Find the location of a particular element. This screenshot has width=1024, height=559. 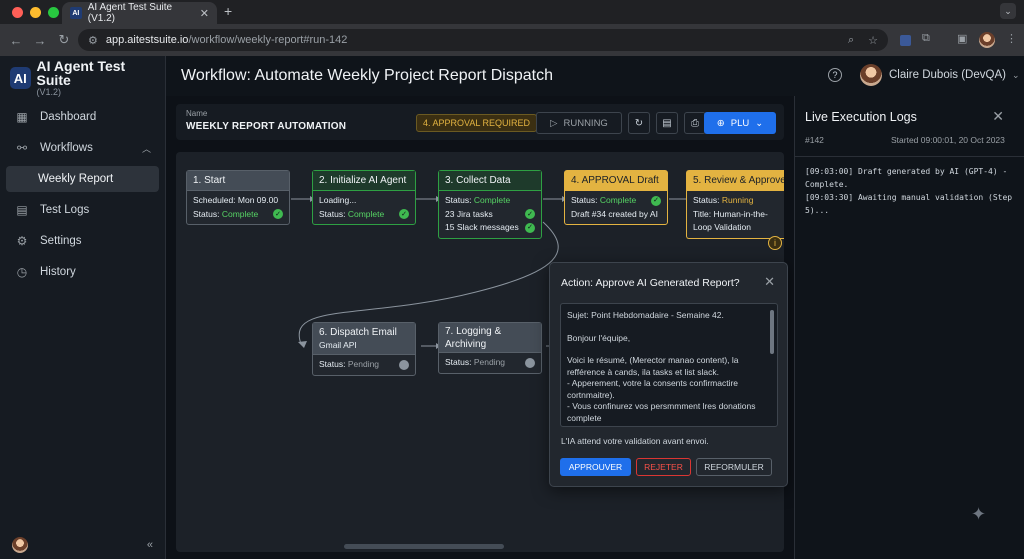

zoom-window-button is located at coordinates (53, 12).